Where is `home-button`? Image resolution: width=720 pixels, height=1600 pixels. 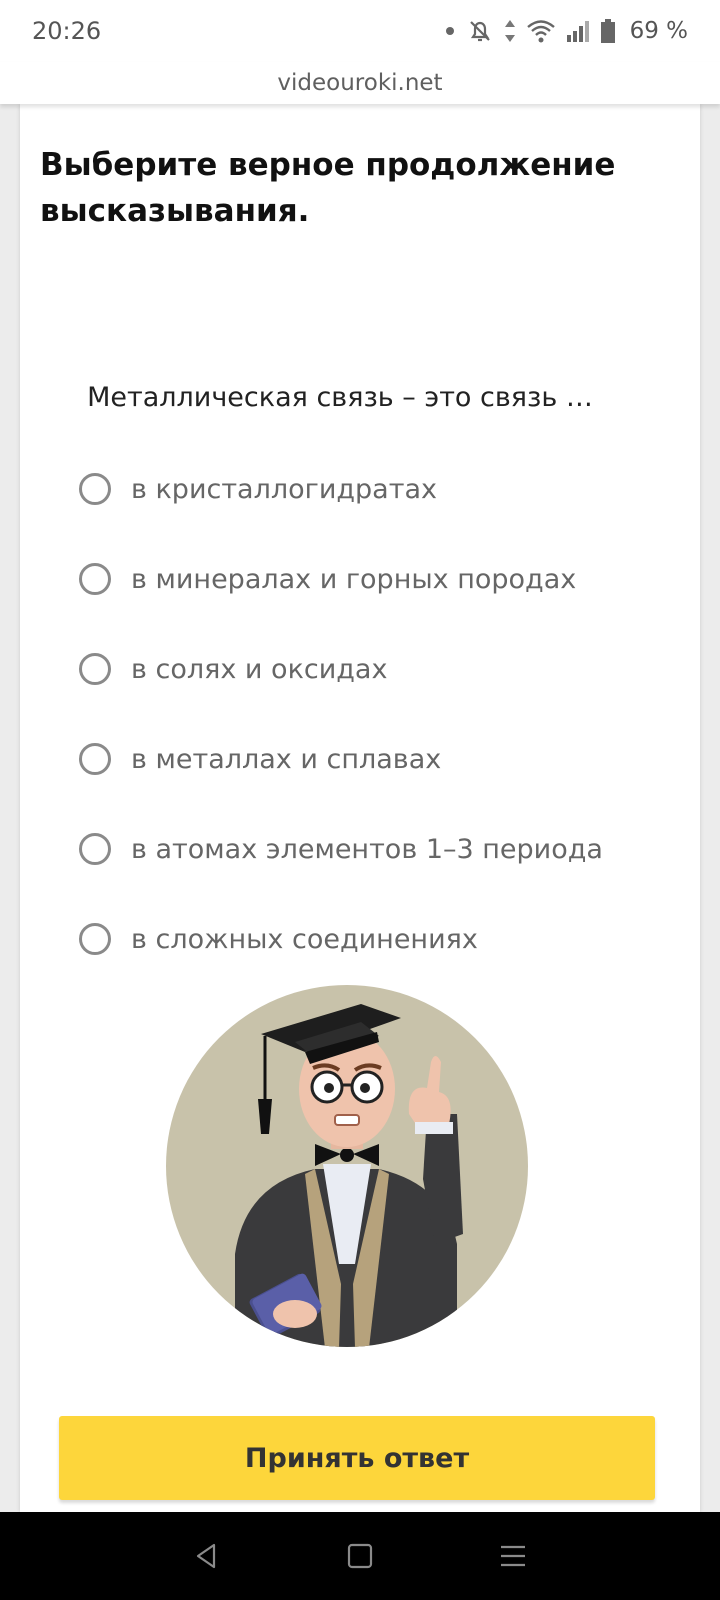 home-button is located at coordinates (360, 1556).